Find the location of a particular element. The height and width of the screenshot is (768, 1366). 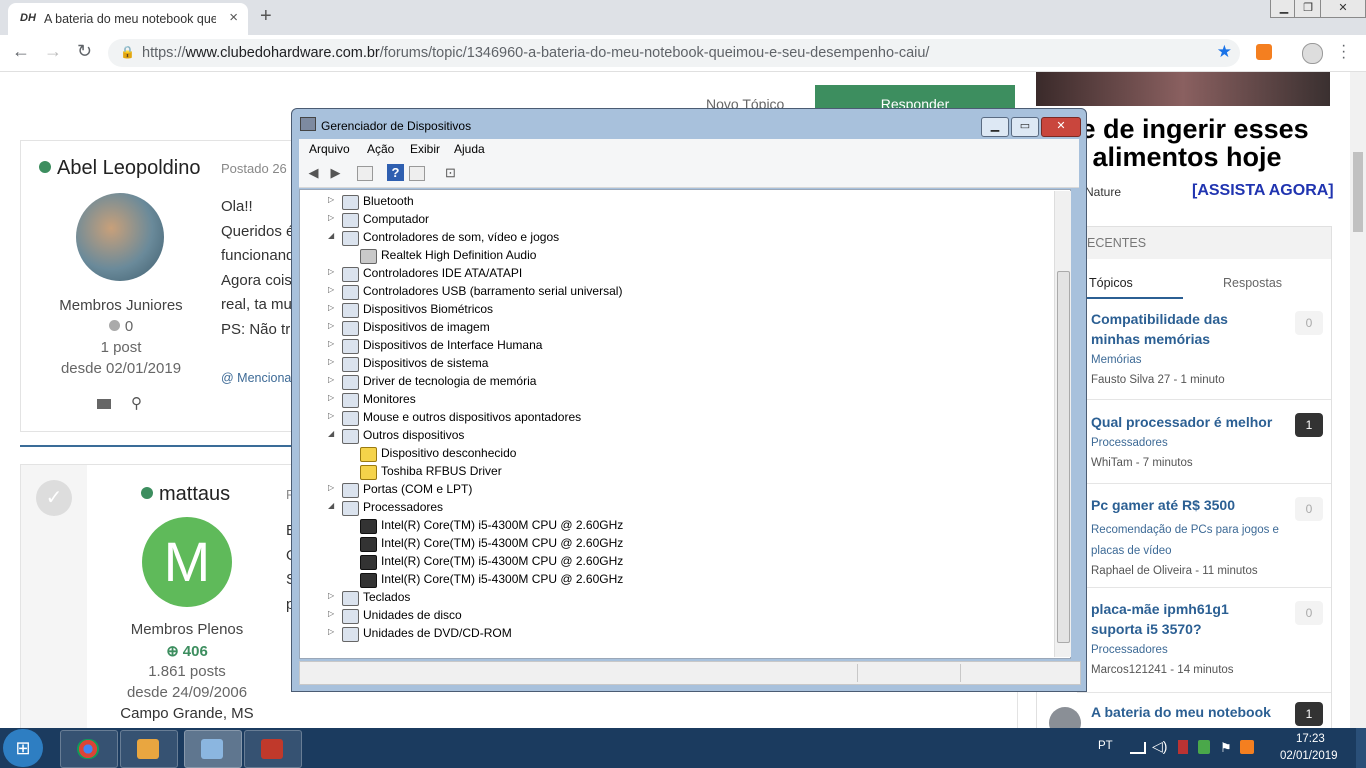

window-titlebar: Gerenciador de Dispositivos ▁ ▭ ✕ is located at coordinates (689, 124).